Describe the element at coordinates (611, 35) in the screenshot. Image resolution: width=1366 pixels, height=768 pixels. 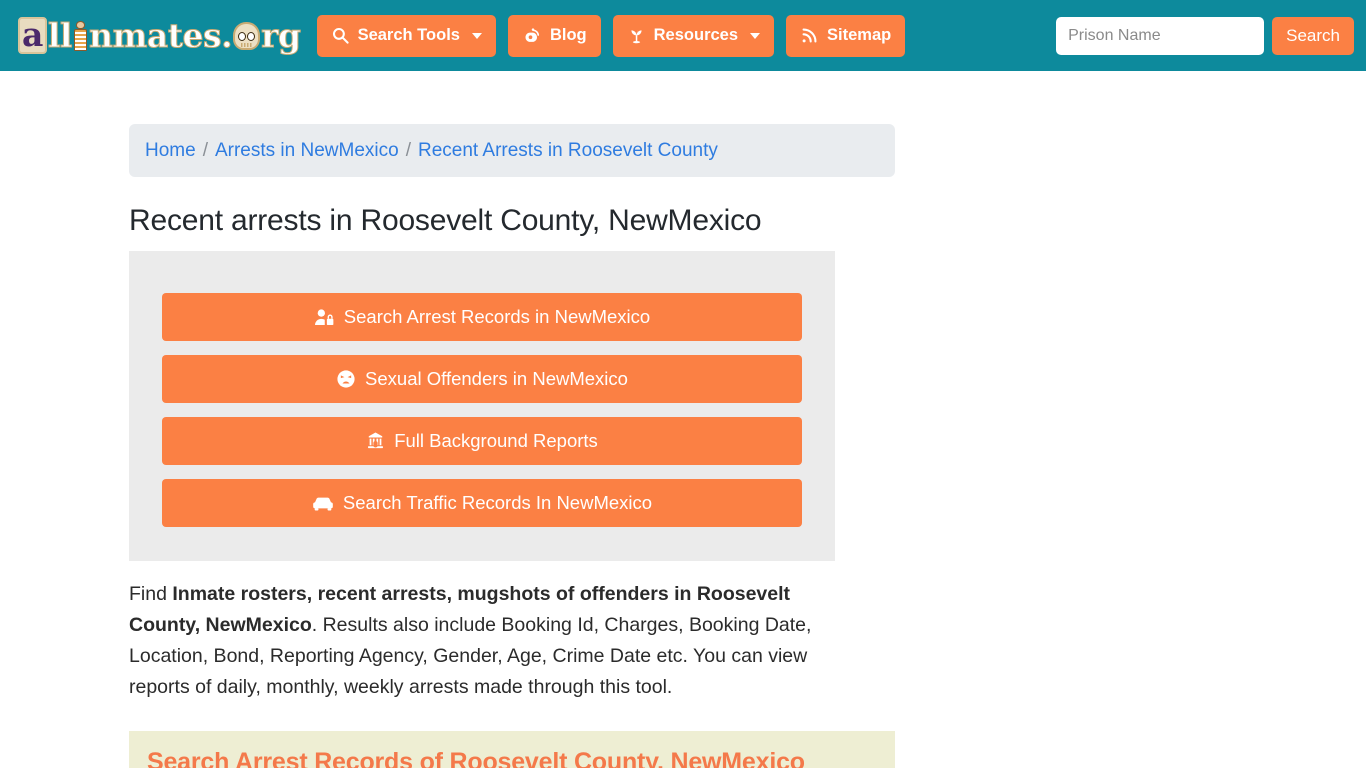
I see `main-navigation: Search Tools Blog Resources Sitemap` at that location.